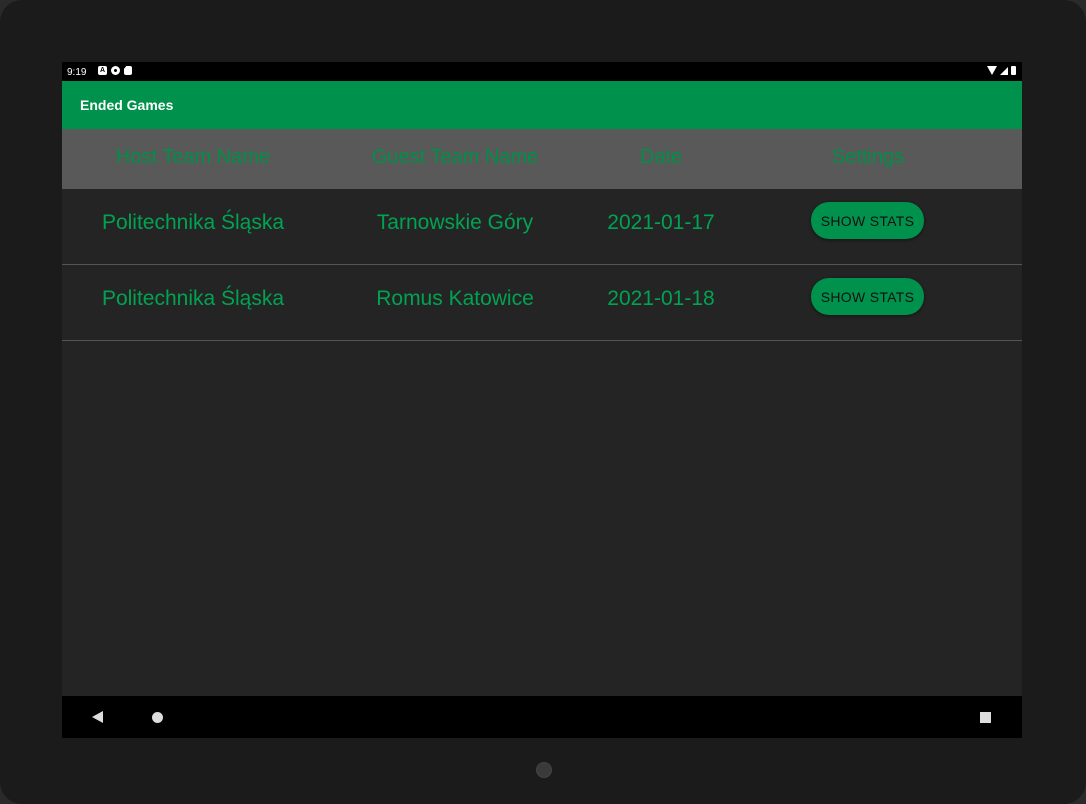  I want to click on wifi-icon, so click(992, 70).